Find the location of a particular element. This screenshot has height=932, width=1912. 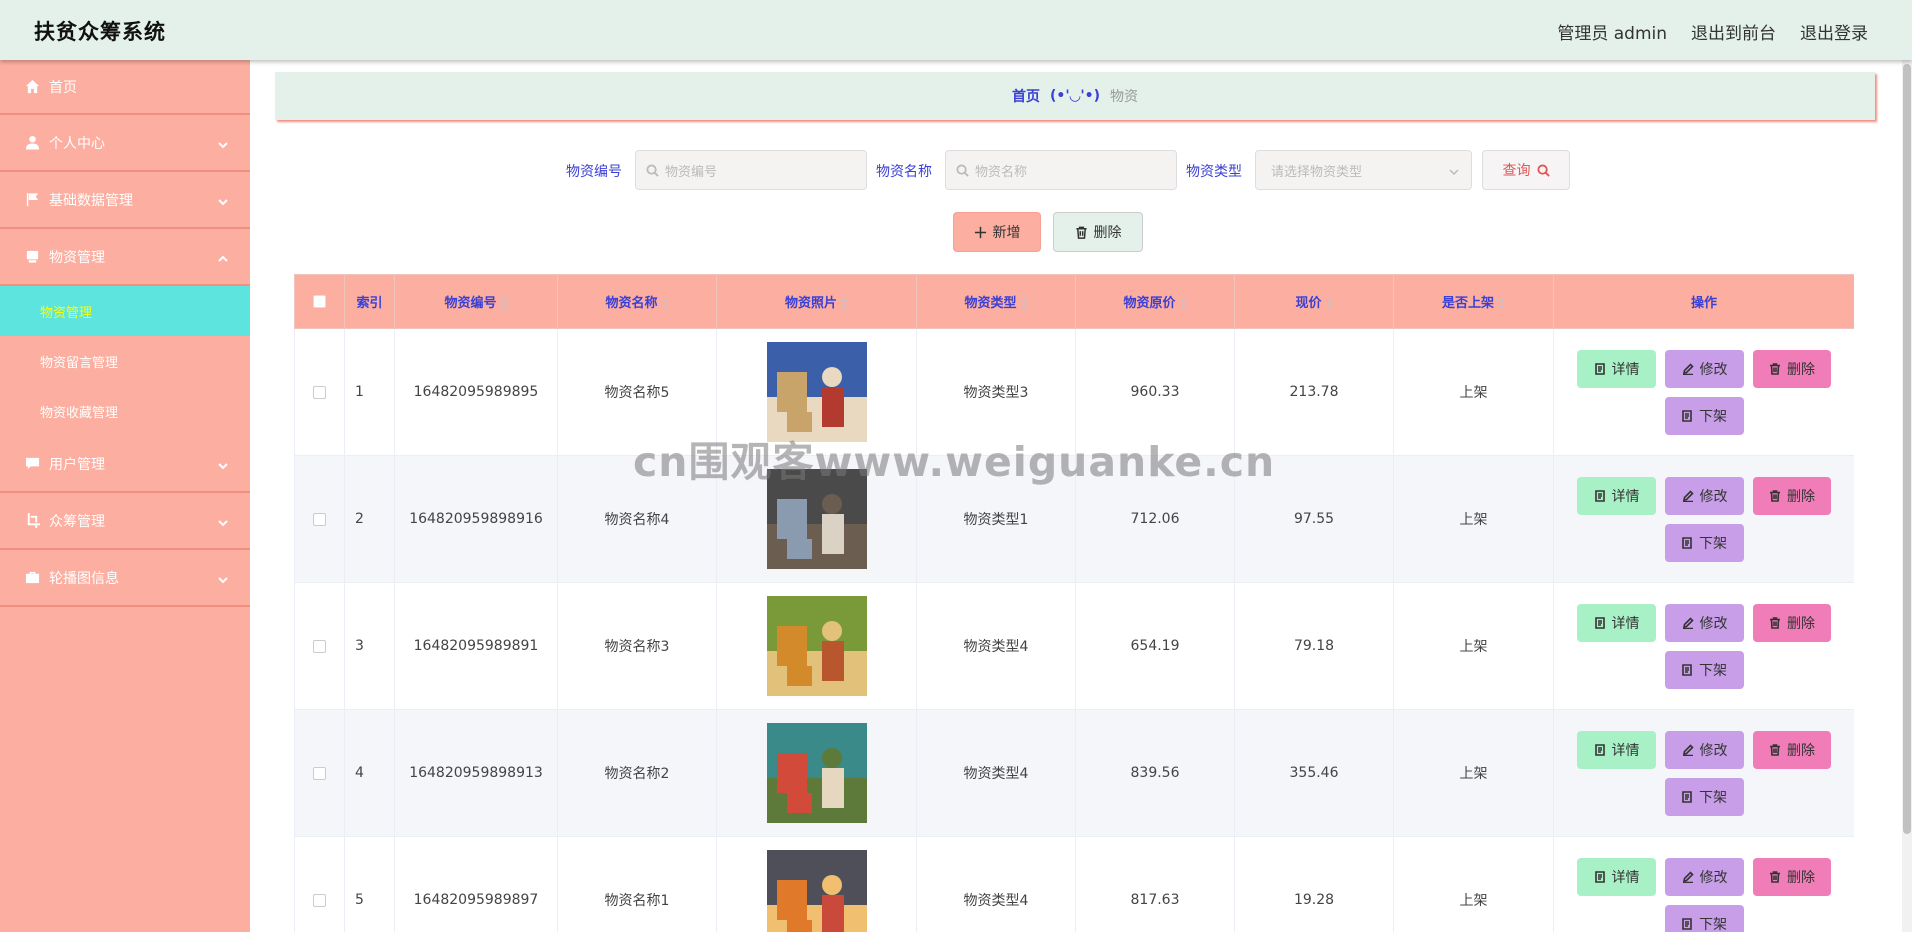

sidebar-item-crowdfunding: 众筹管理 is located at coordinates (125, 521).